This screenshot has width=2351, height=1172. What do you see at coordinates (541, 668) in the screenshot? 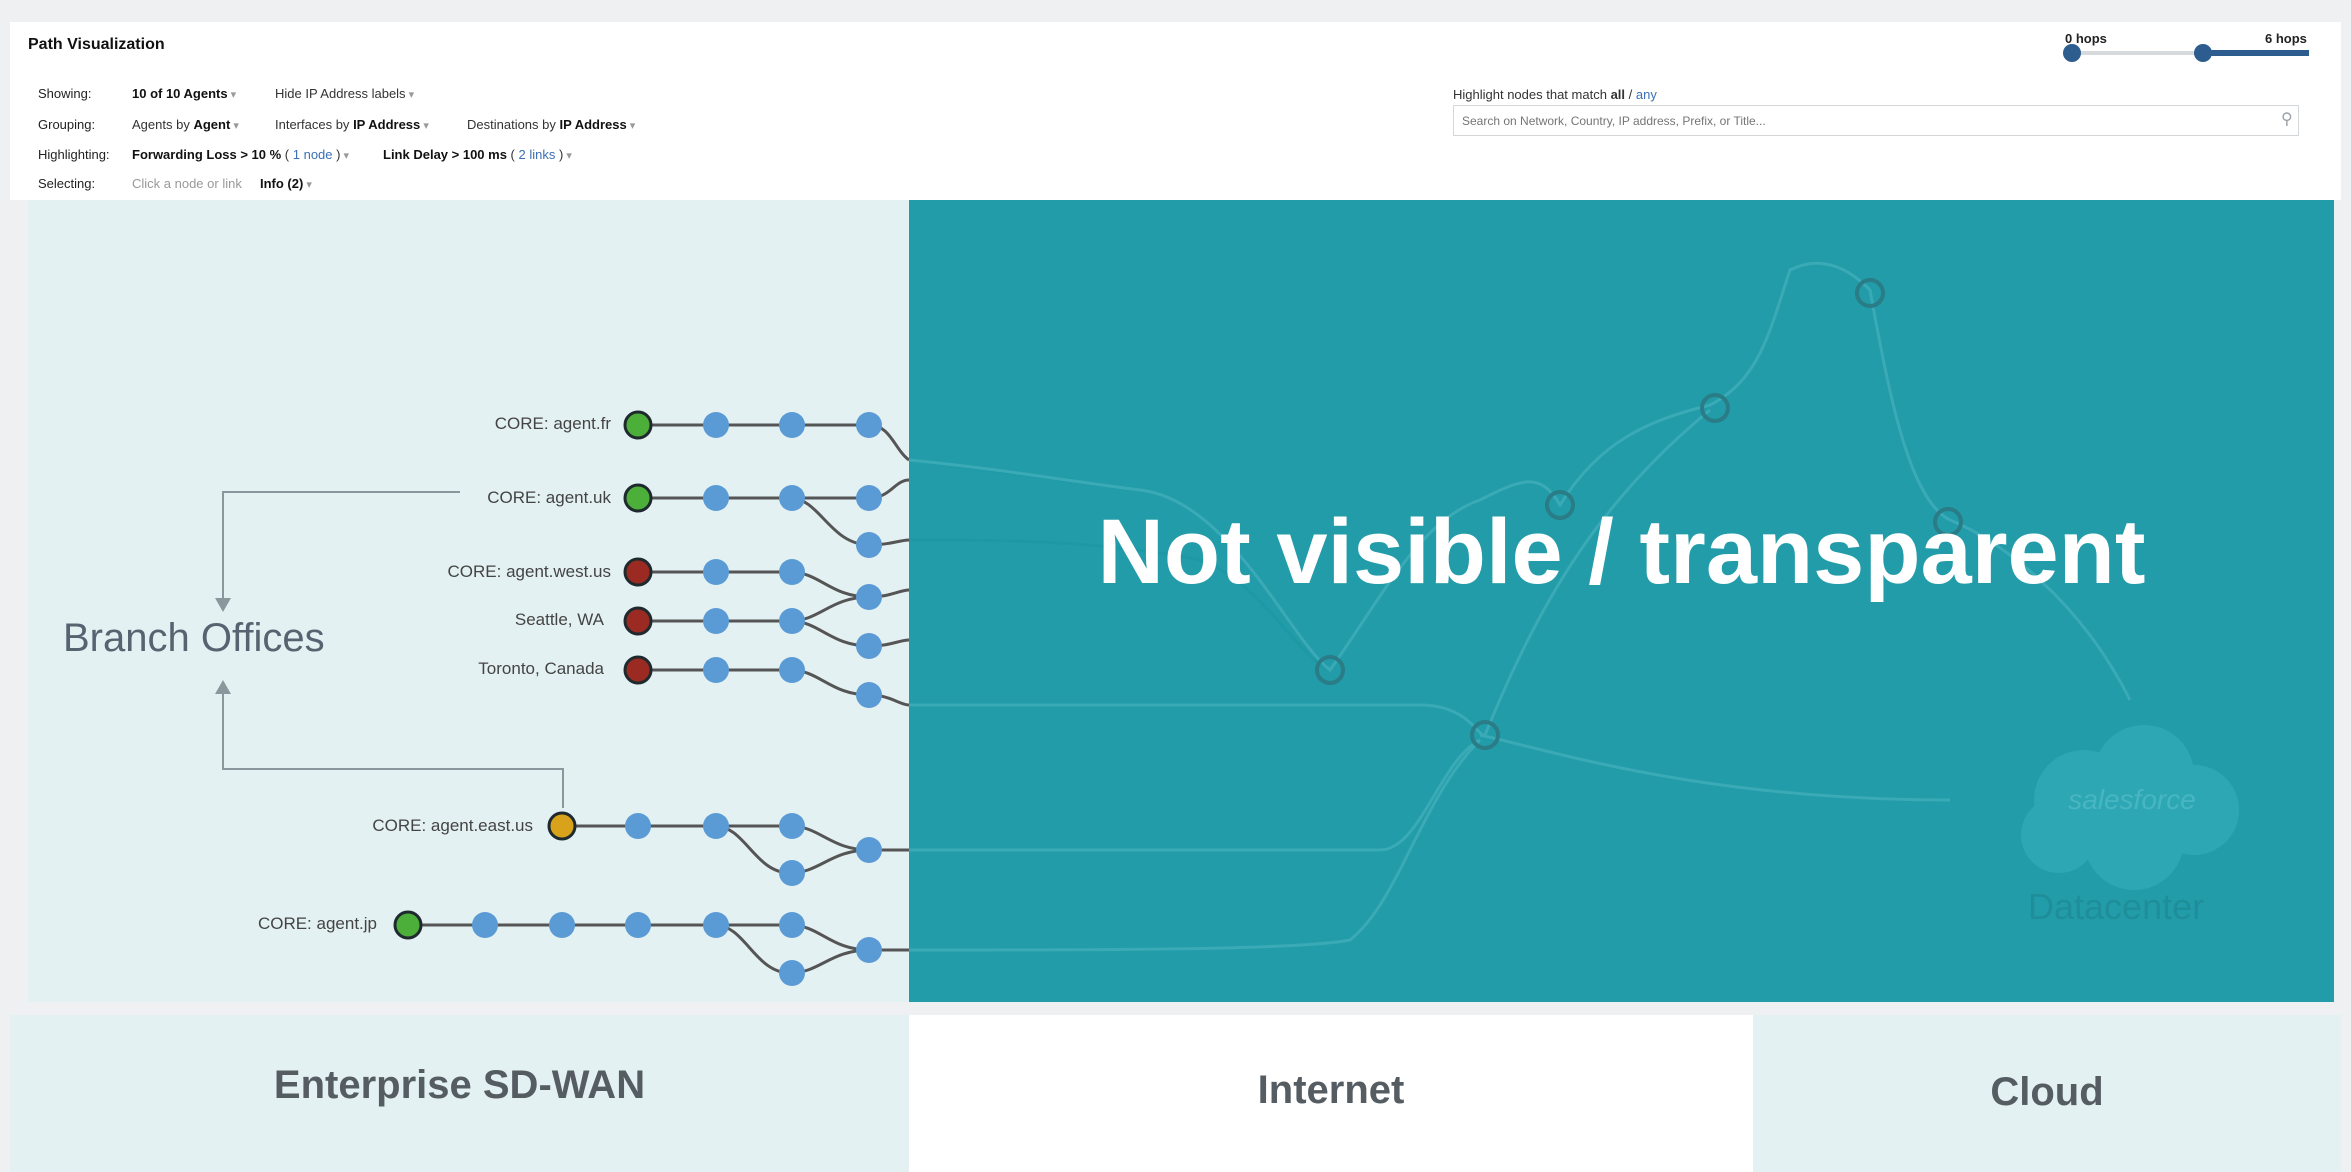
I see `agent-label: Toronto, Canada` at bounding box center [541, 668].